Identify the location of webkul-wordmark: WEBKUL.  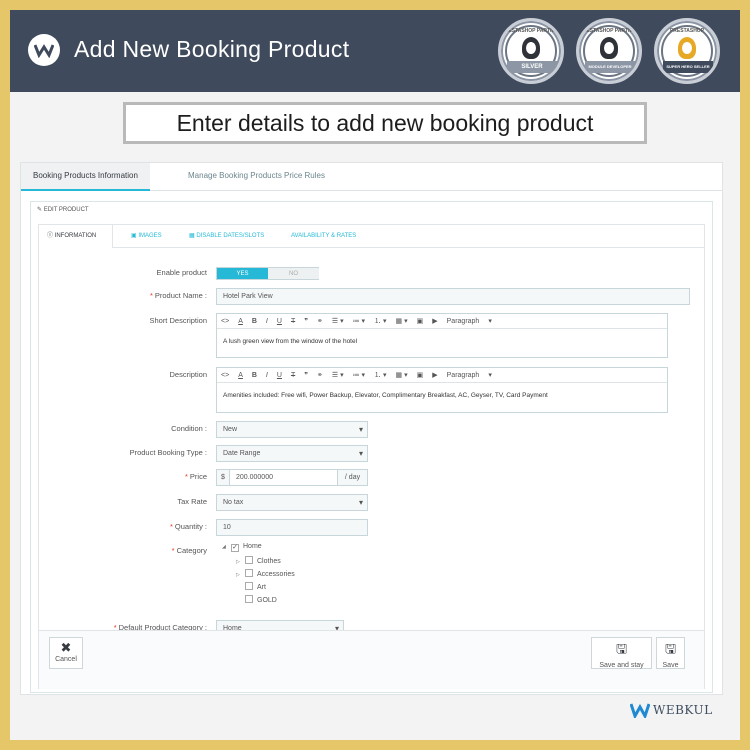
(683, 710).